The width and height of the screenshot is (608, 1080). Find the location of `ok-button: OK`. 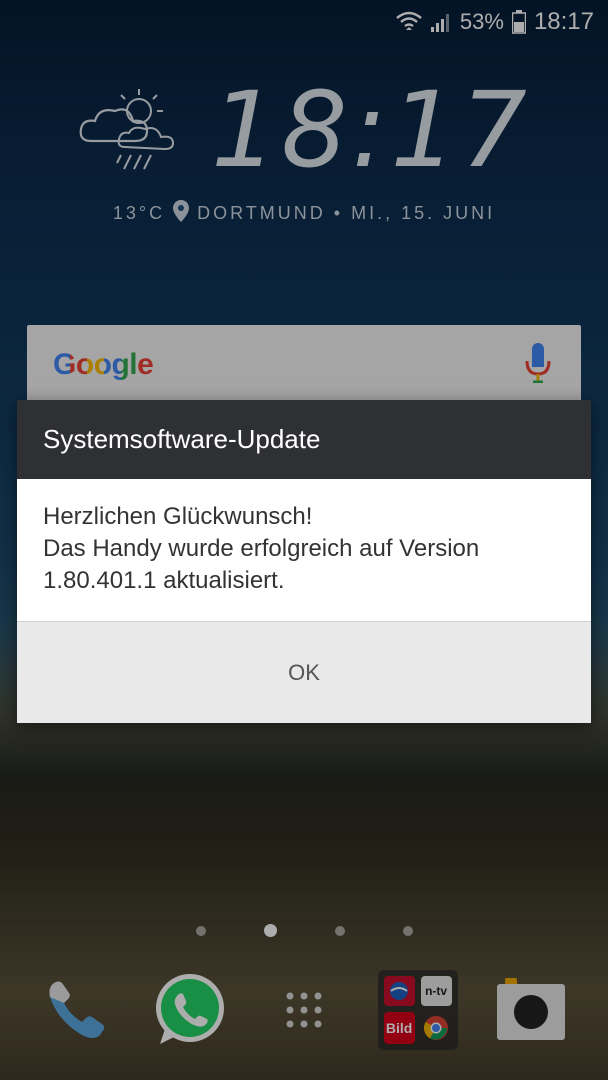

ok-button: OK is located at coordinates (304, 672).